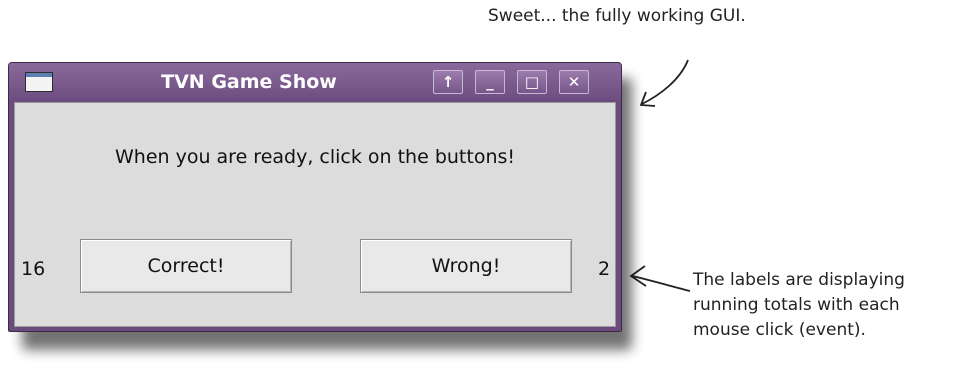 The width and height of the screenshot is (953, 371). I want to click on close-button: ✕, so click(574, 82).